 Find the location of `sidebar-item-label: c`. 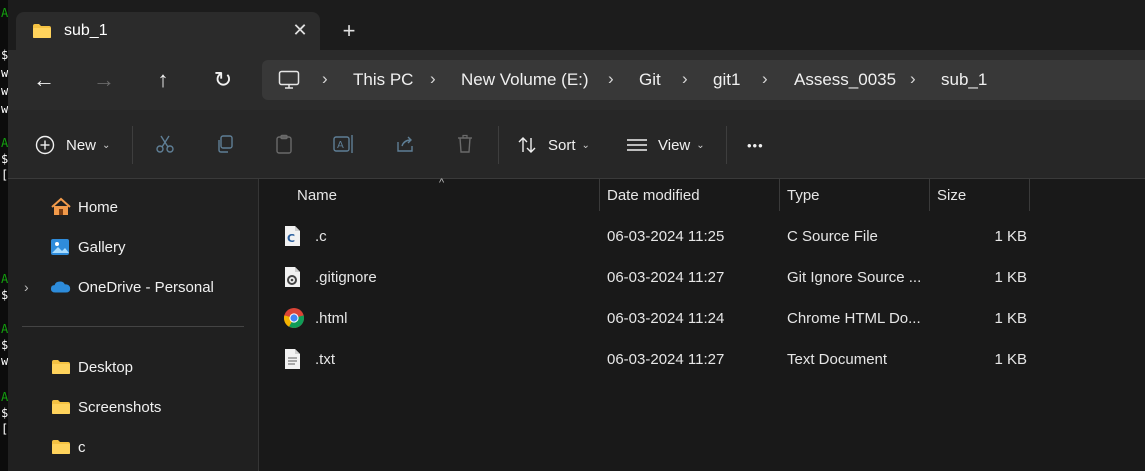

sidebar-item-label: c is located at coordinates (82, 447).